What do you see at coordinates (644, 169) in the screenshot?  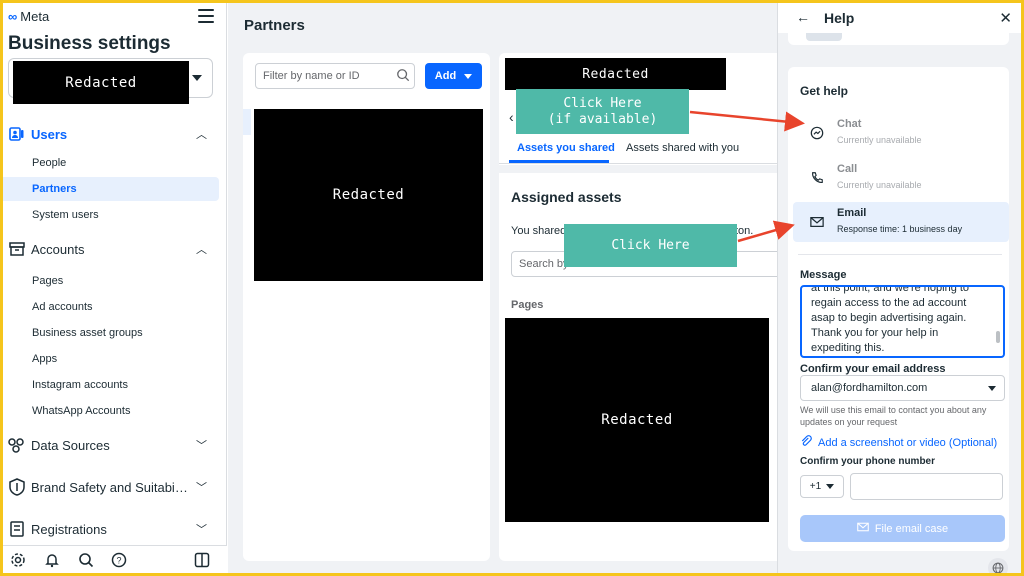 I see `section-divider` at bounding box center [644, 169].